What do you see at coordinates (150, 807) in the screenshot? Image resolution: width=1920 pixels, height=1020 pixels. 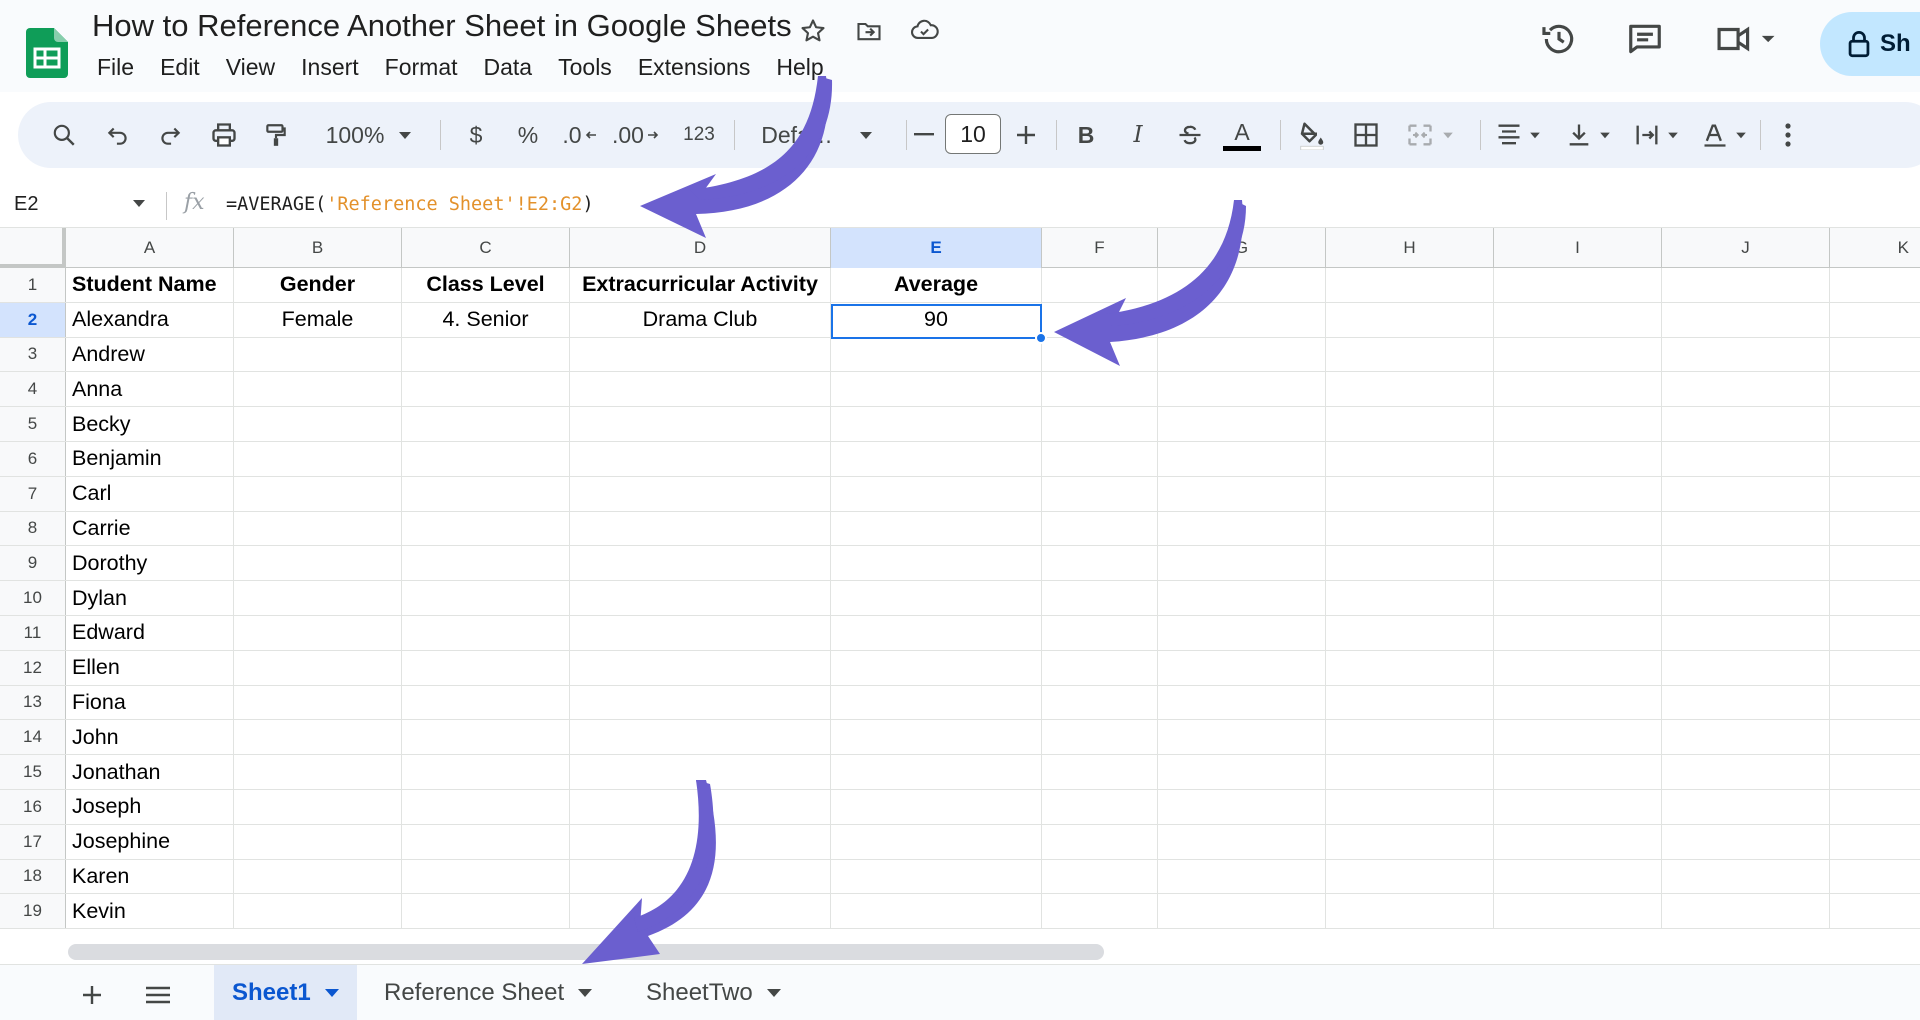 I see `cell: Joseph` at bounding box center [150, 807].